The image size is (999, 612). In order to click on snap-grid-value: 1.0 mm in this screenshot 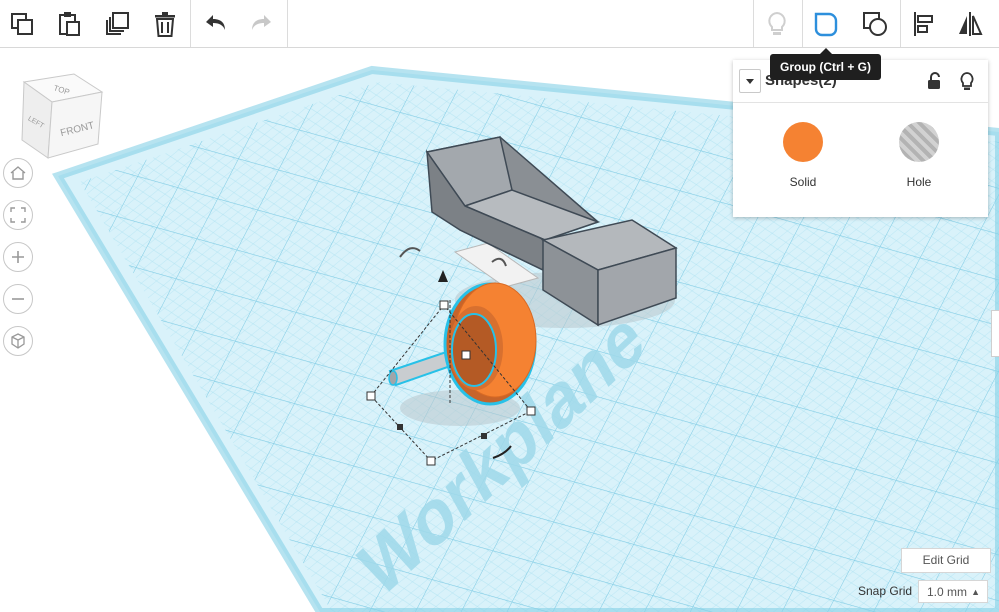, I will do `click(947, 592)`.